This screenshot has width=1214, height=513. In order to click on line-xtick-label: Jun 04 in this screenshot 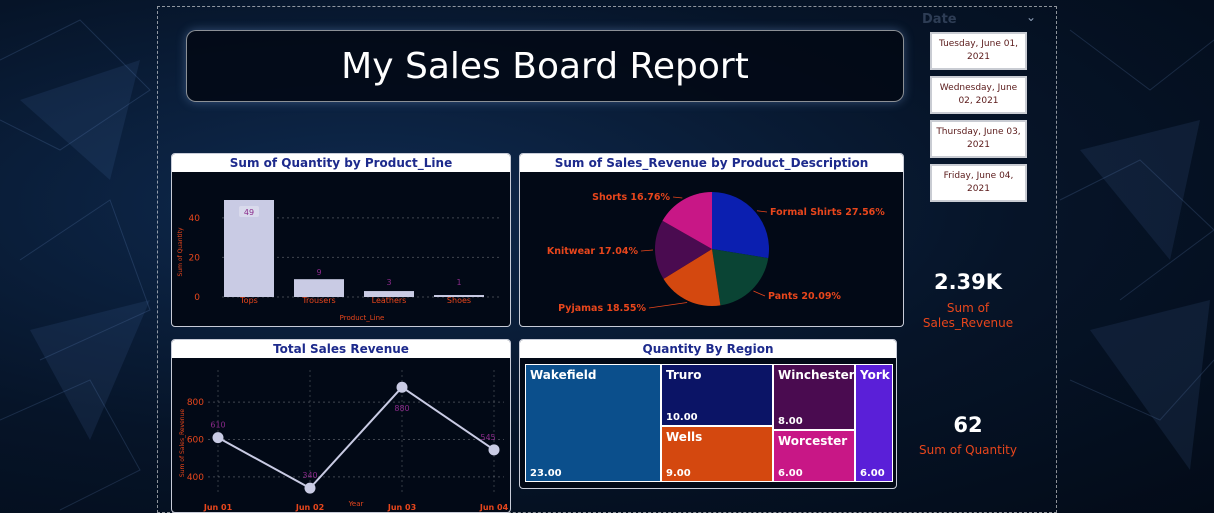, I will do `click(494, 507)`.